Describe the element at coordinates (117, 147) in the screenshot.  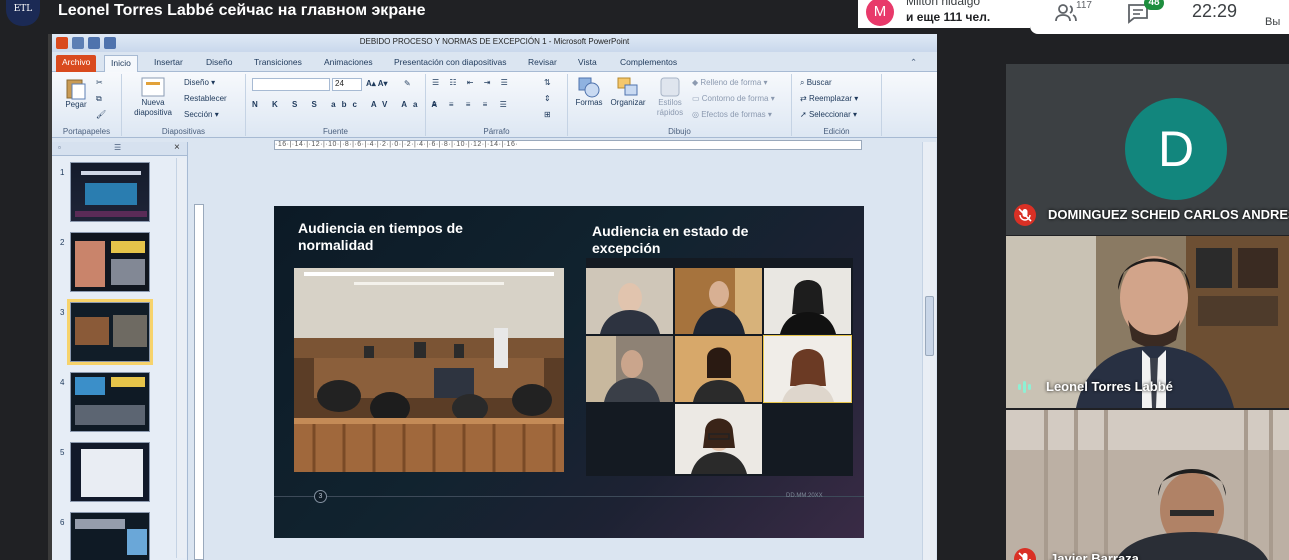
I see `outline-tab-icon: ☰` at that location.